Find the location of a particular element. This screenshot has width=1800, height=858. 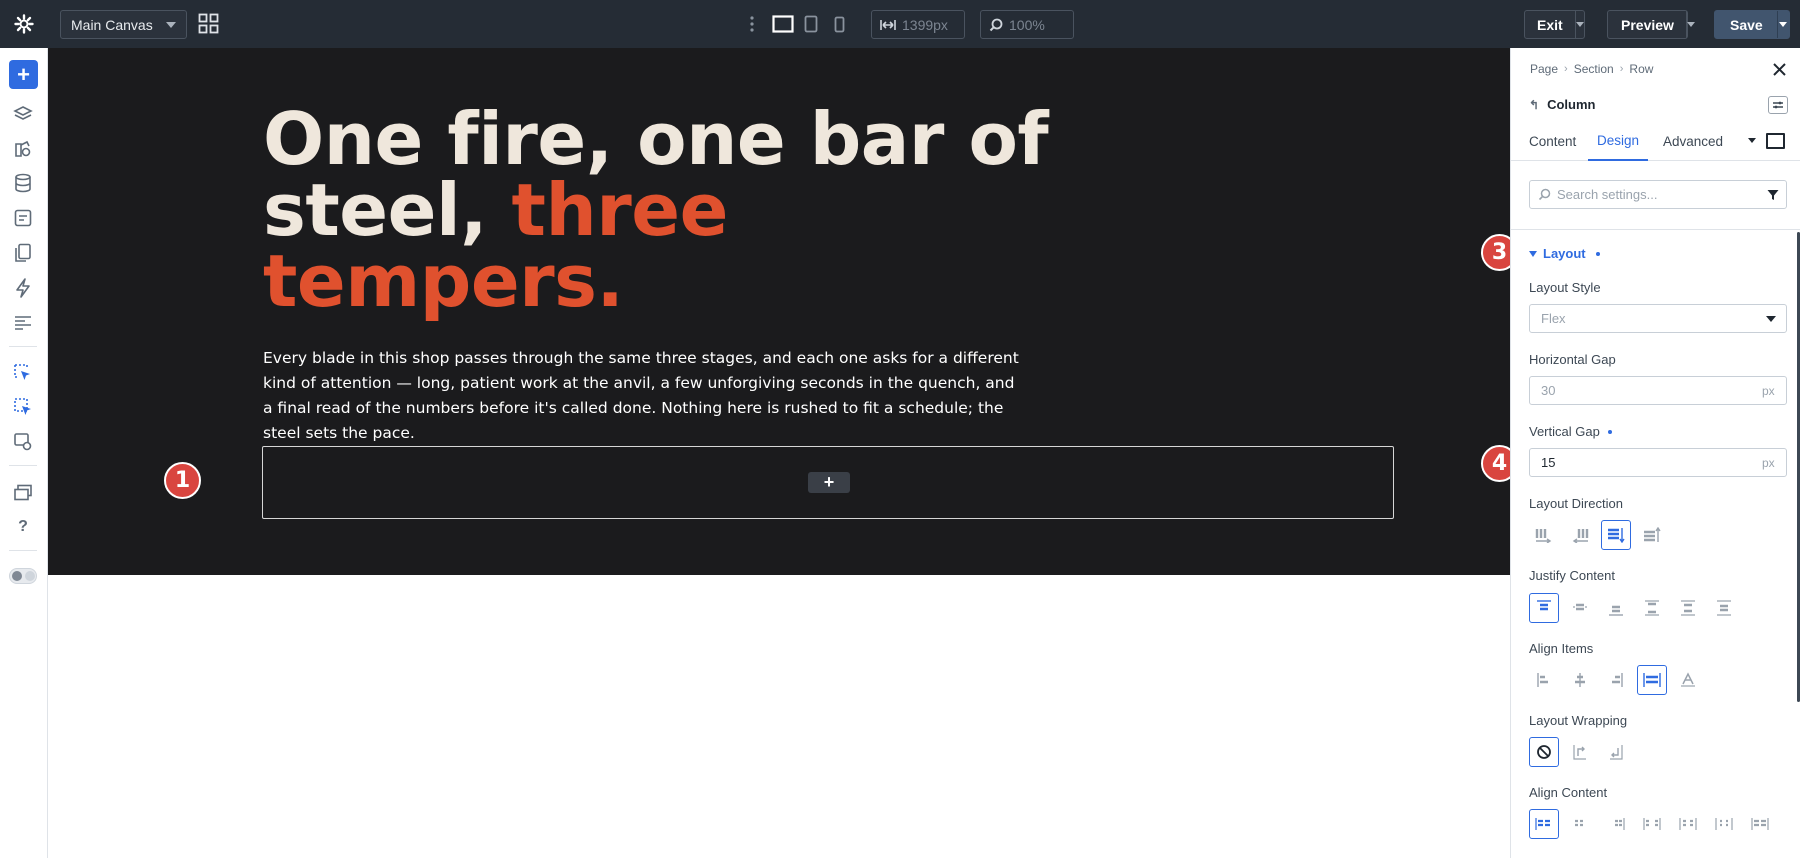

interactions-lightning-icon is located at coordinates (23, 288).